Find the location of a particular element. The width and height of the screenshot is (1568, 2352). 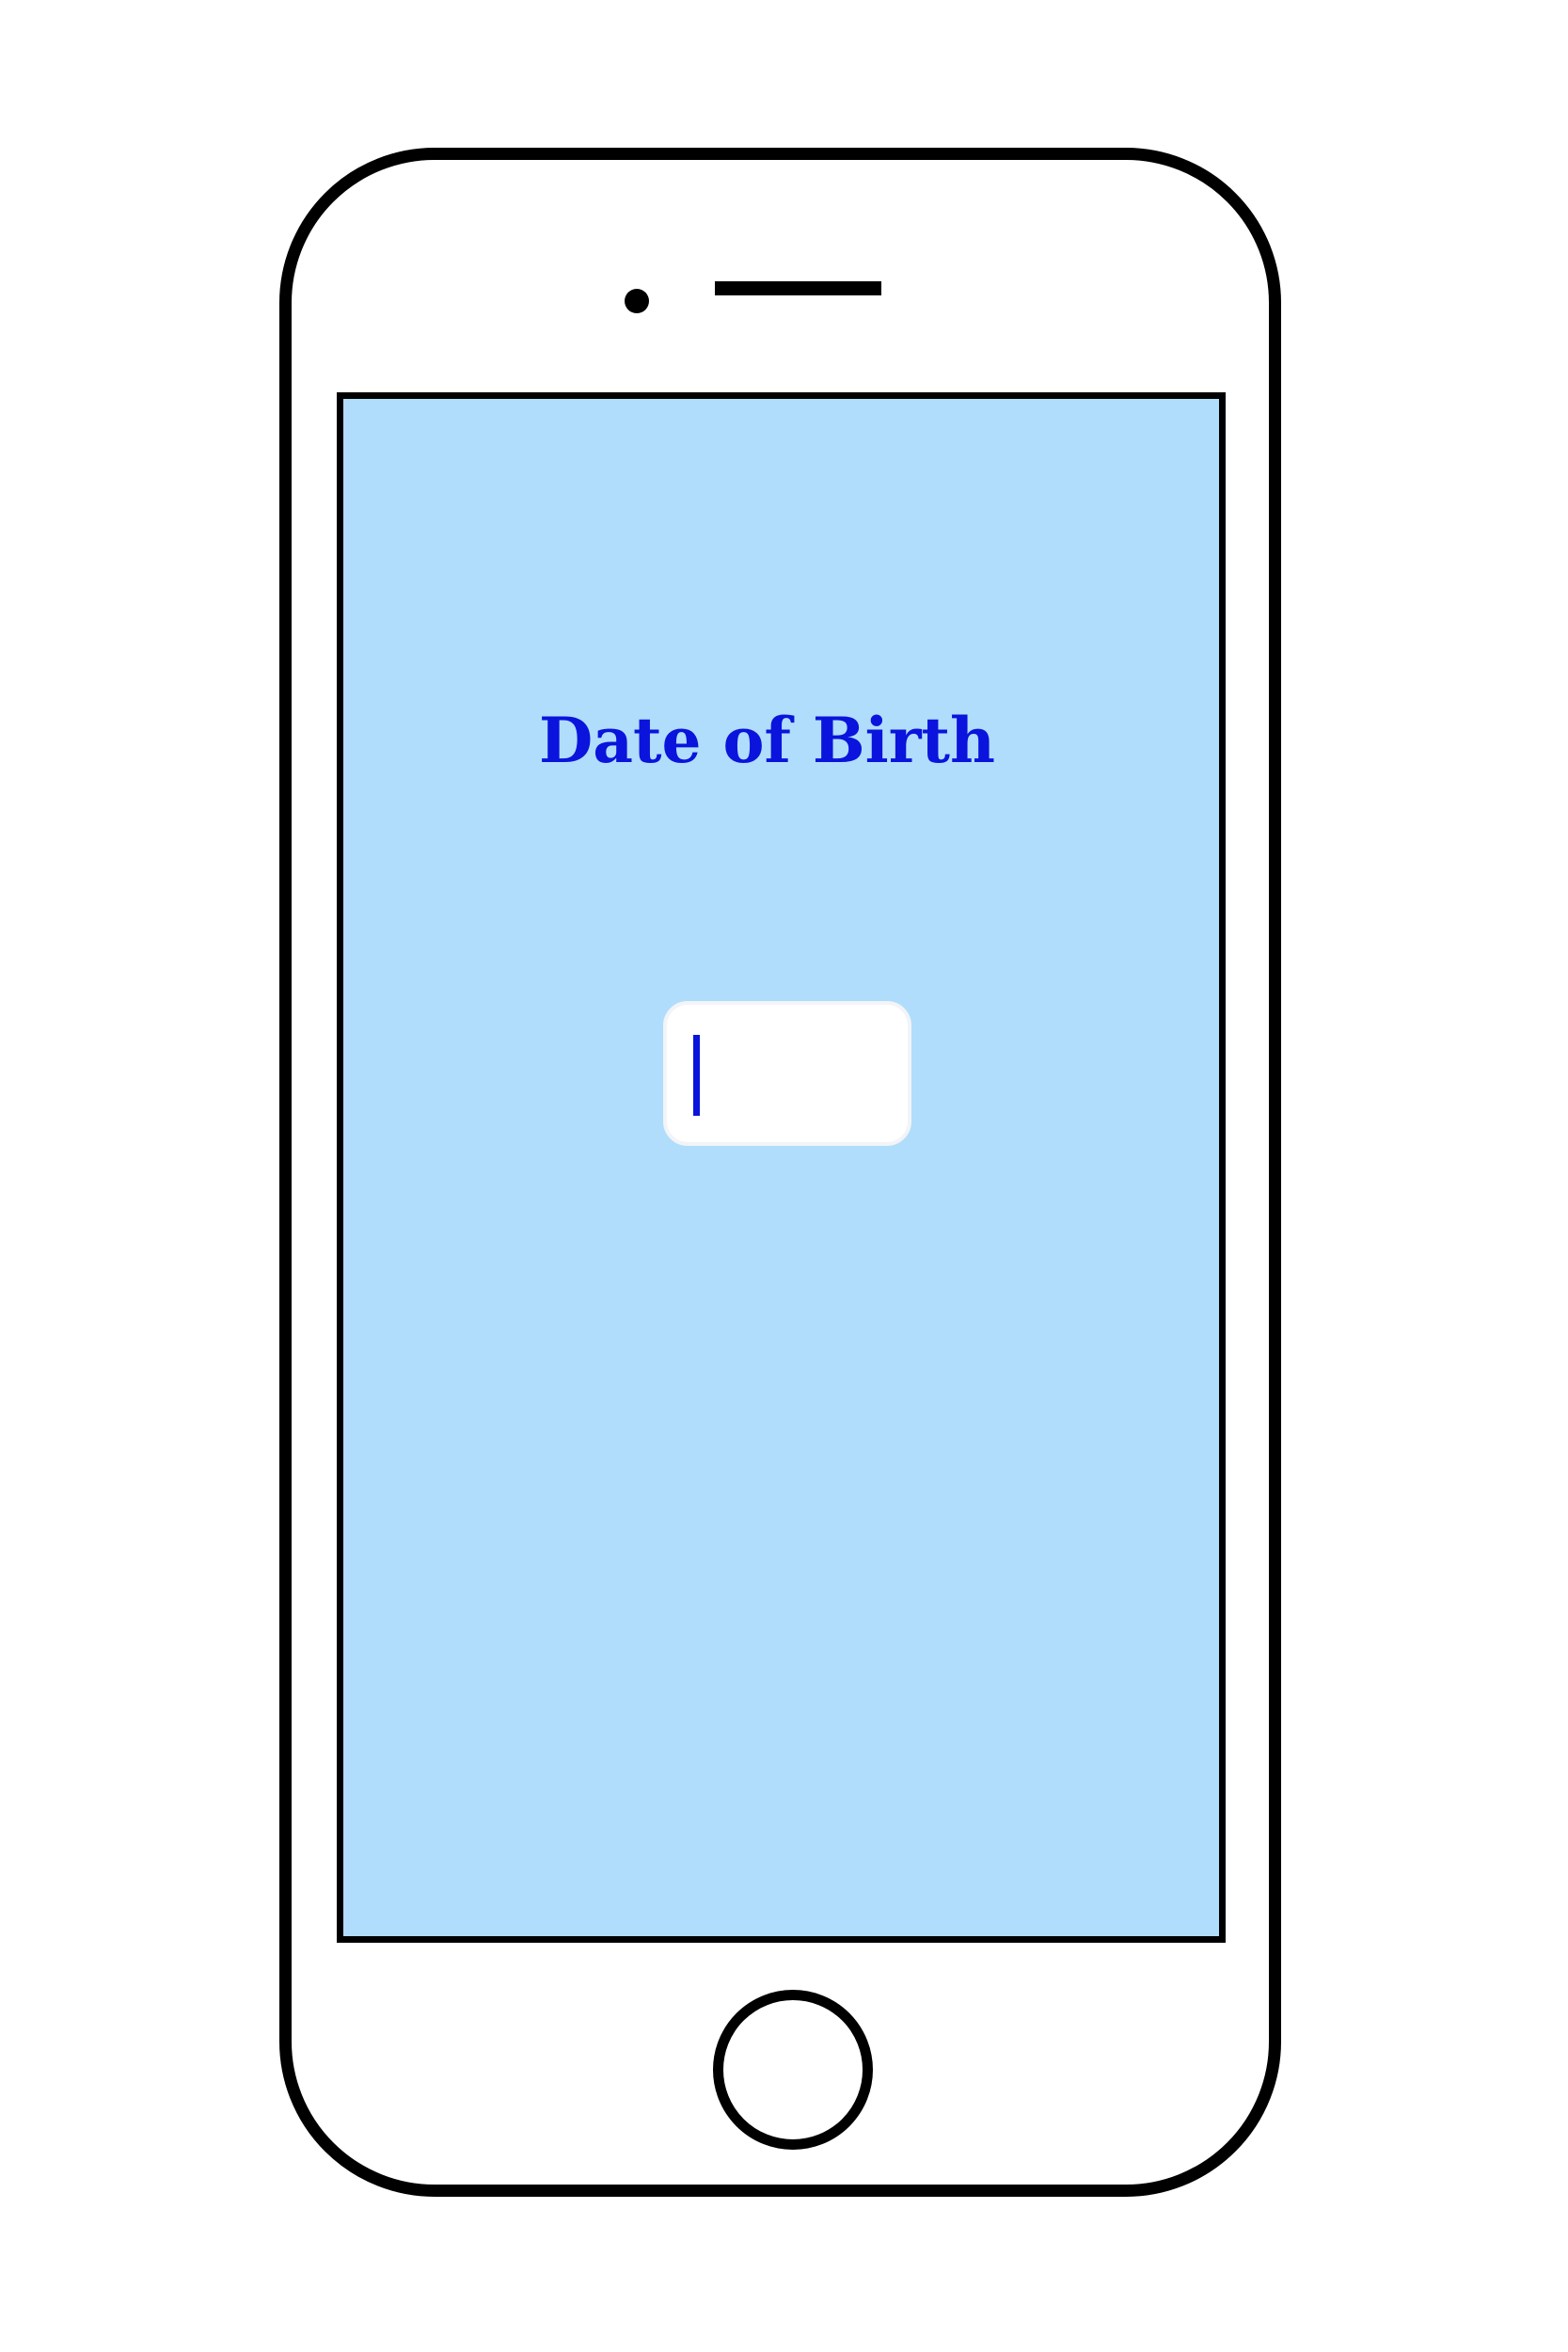

speaker-grille is located at coordinates (798, 288).